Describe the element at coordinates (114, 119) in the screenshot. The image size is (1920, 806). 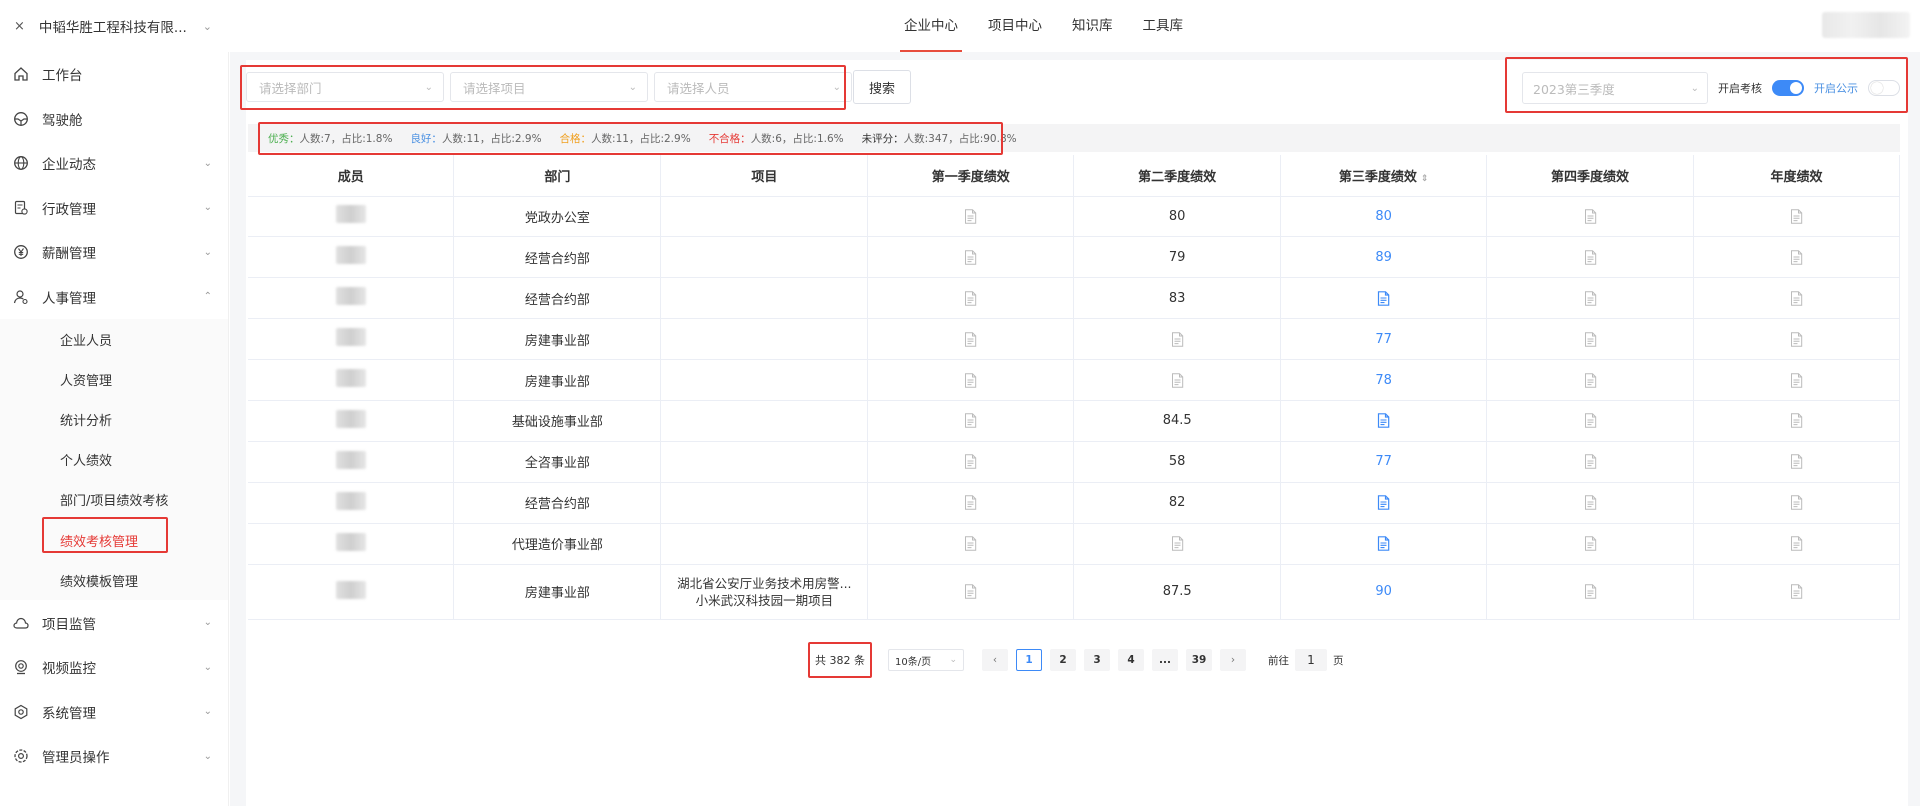
I see `sidebar-item-cockpit: 驾驶舱` at that location.